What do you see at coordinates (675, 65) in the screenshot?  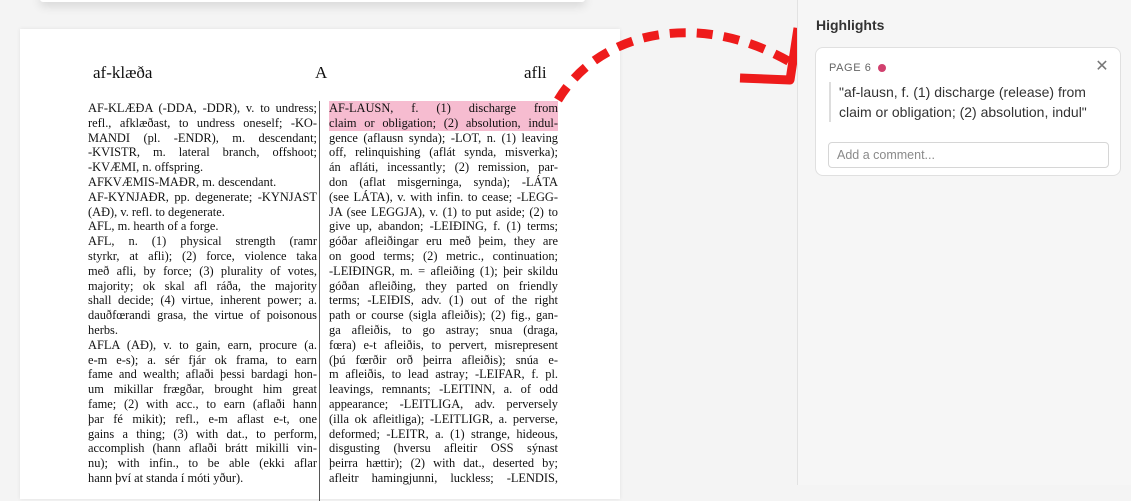 I see `curved-dashed-arrow-icon` at bounding box center [675, 65].